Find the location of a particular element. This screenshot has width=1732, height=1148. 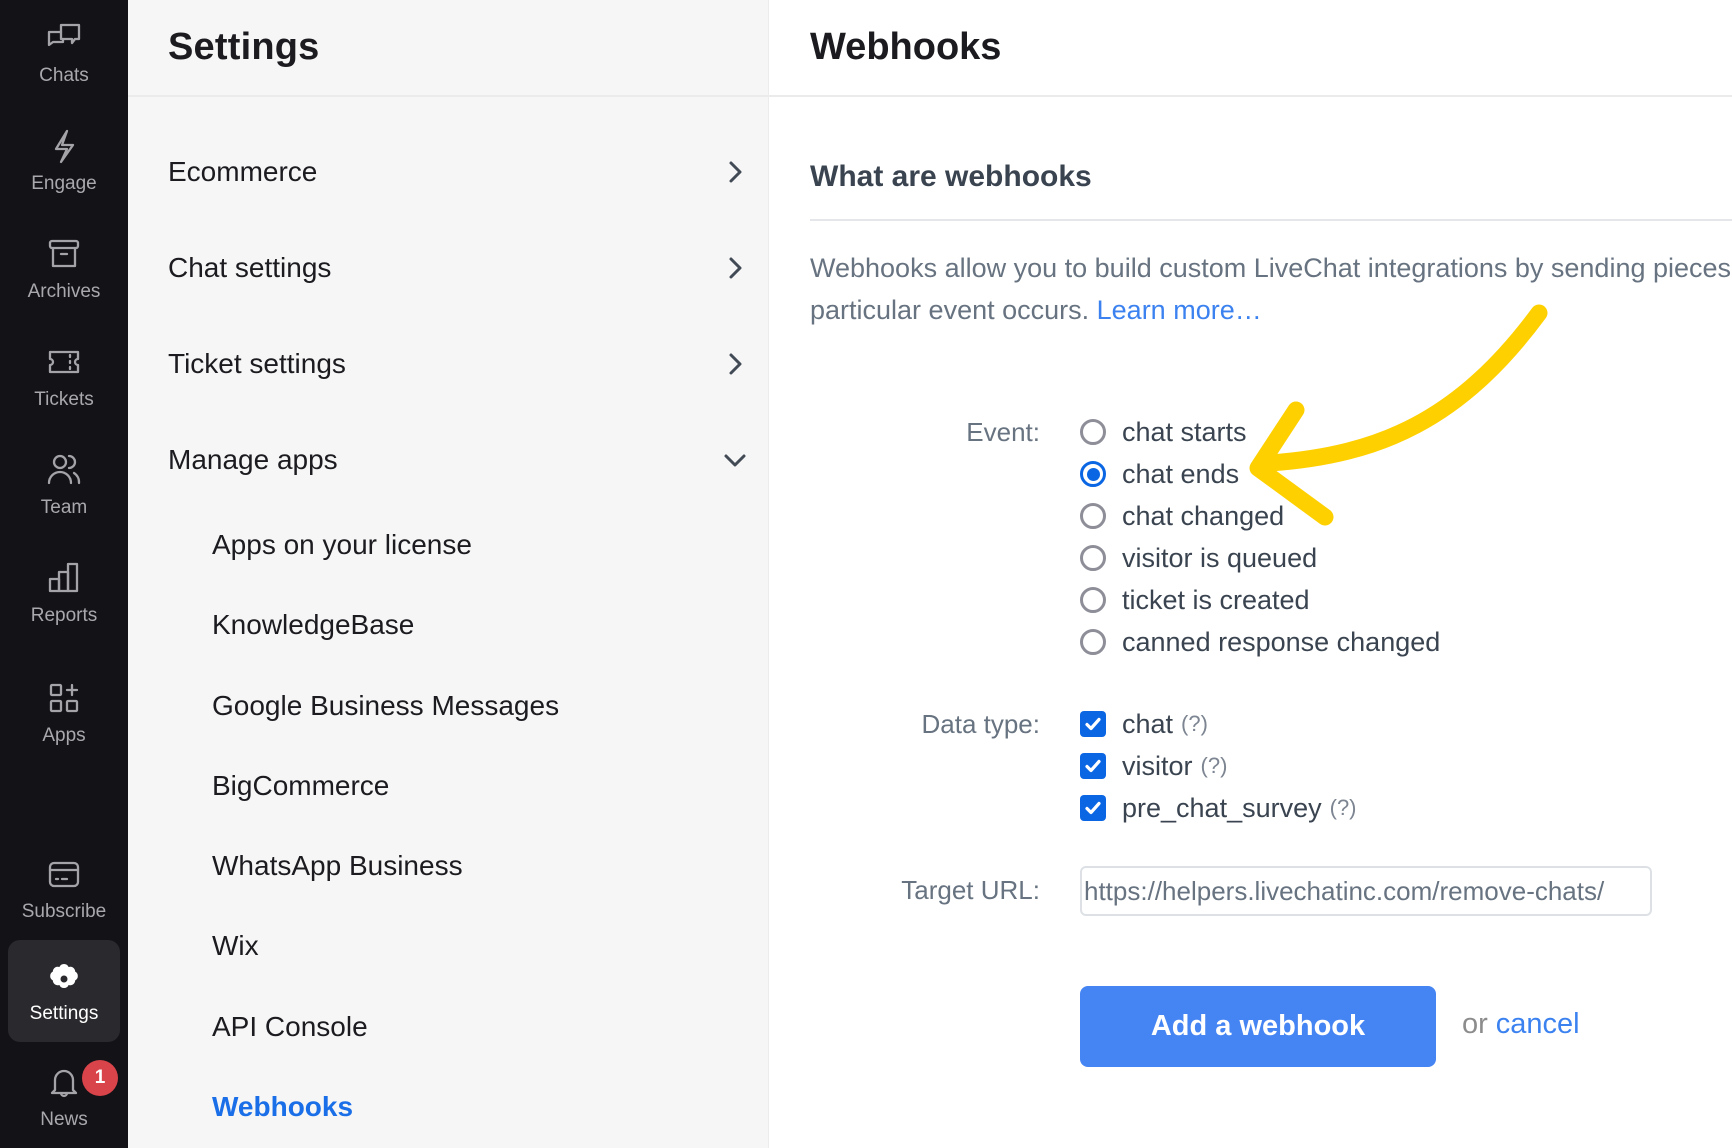

submenu-item-apps-on-your-license: Apps on your license is located at coordinates (342, 545).